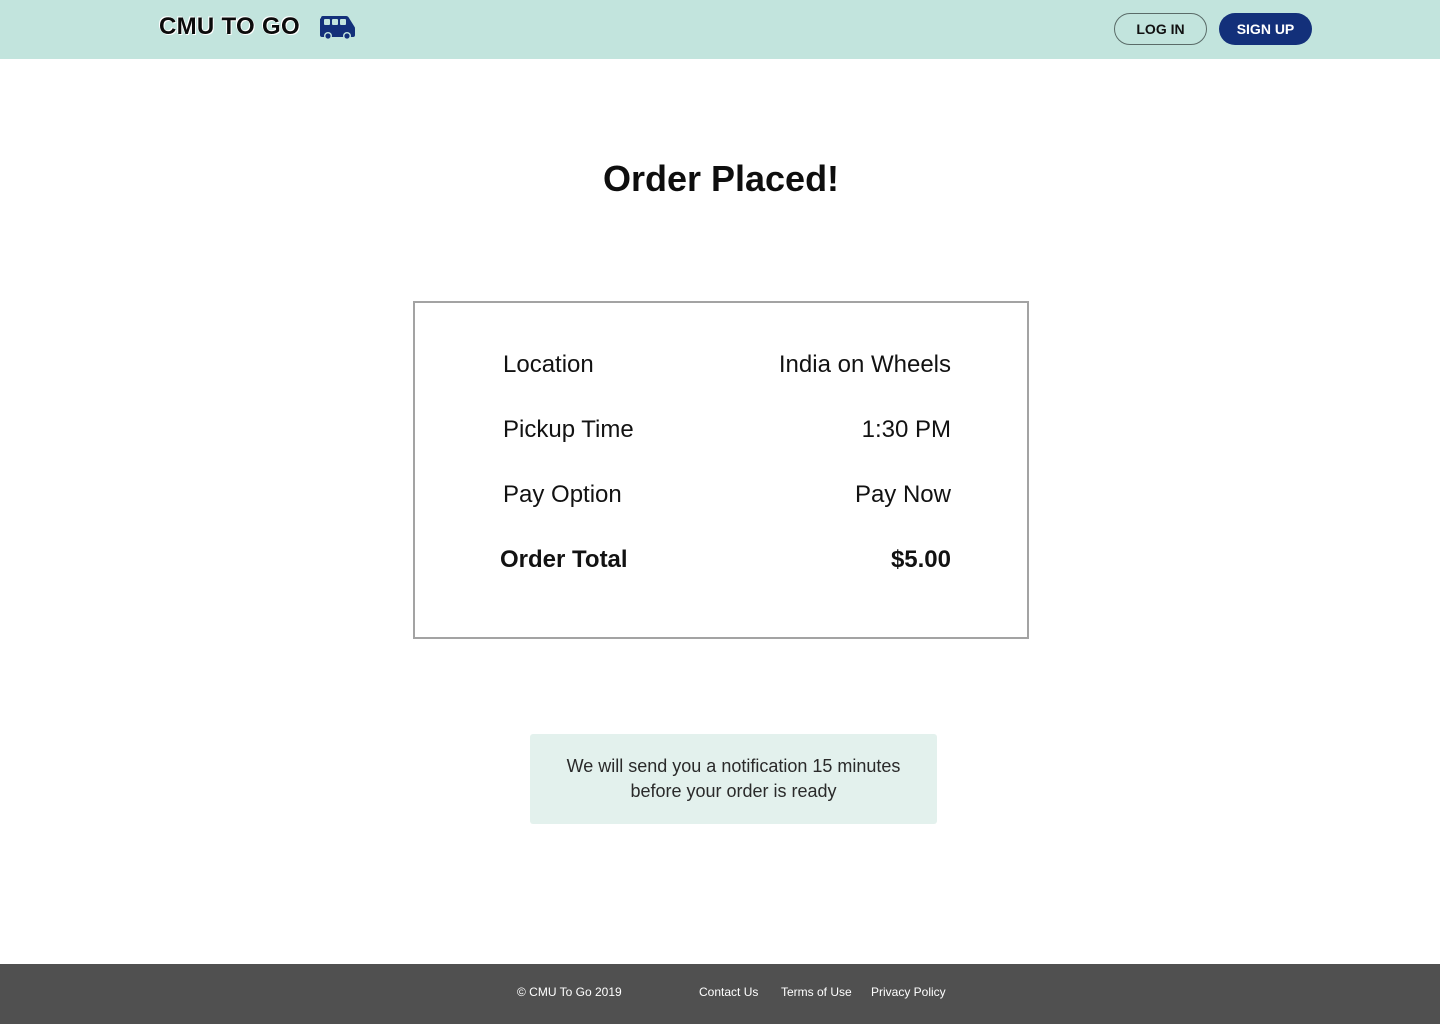 The image size is (1440, 1024). I want to click on order-row-pay-option: Pay Option Pay Now, so click(727, 496).